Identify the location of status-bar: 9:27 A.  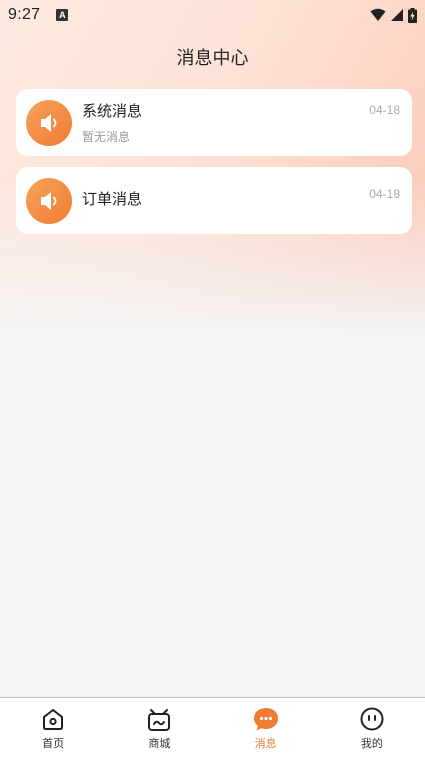
(212, 15).